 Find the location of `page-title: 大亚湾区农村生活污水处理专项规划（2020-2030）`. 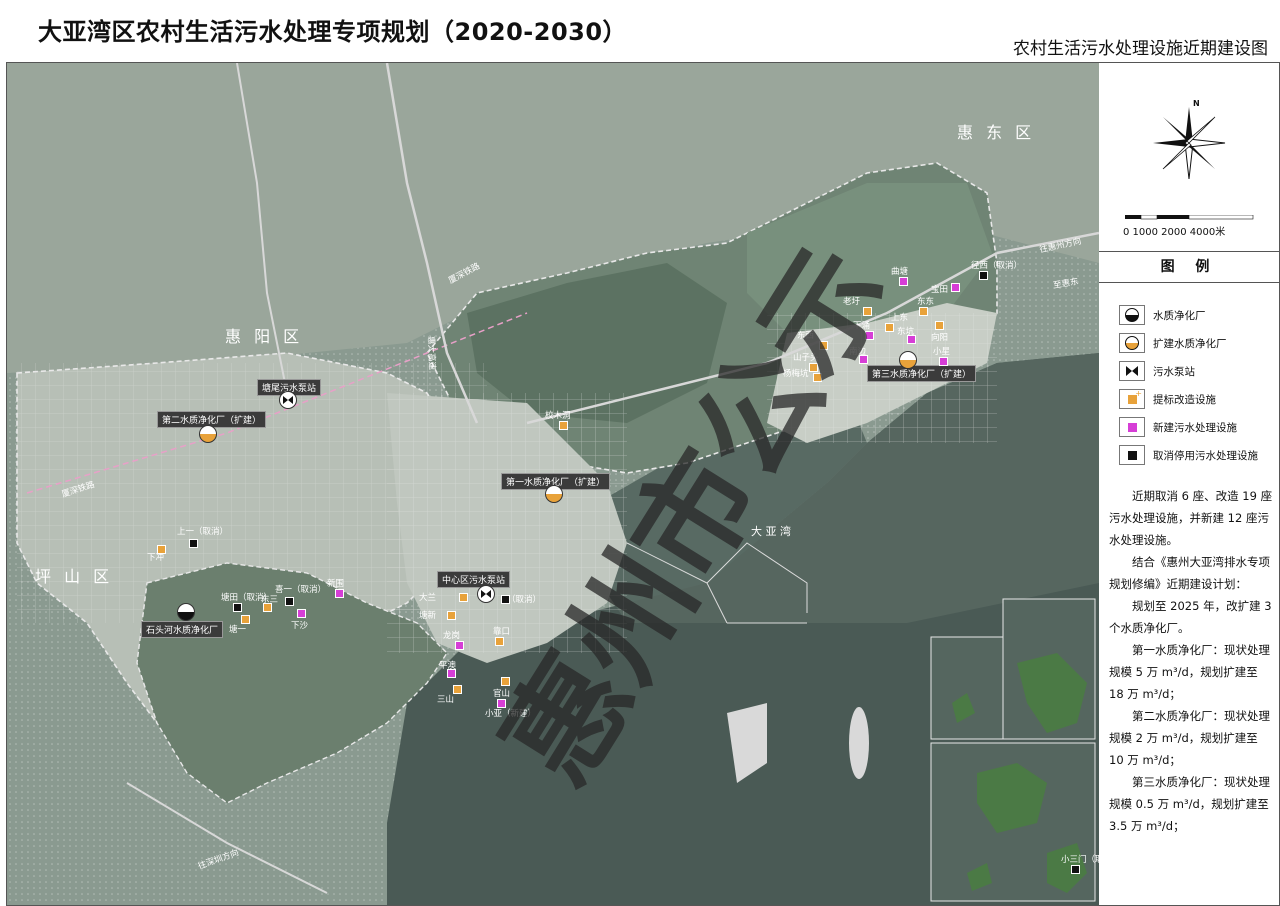

page-title: 大亚湾区农村生活污水处理专项规划（2020-2030） is located at coordinates (333, 32).